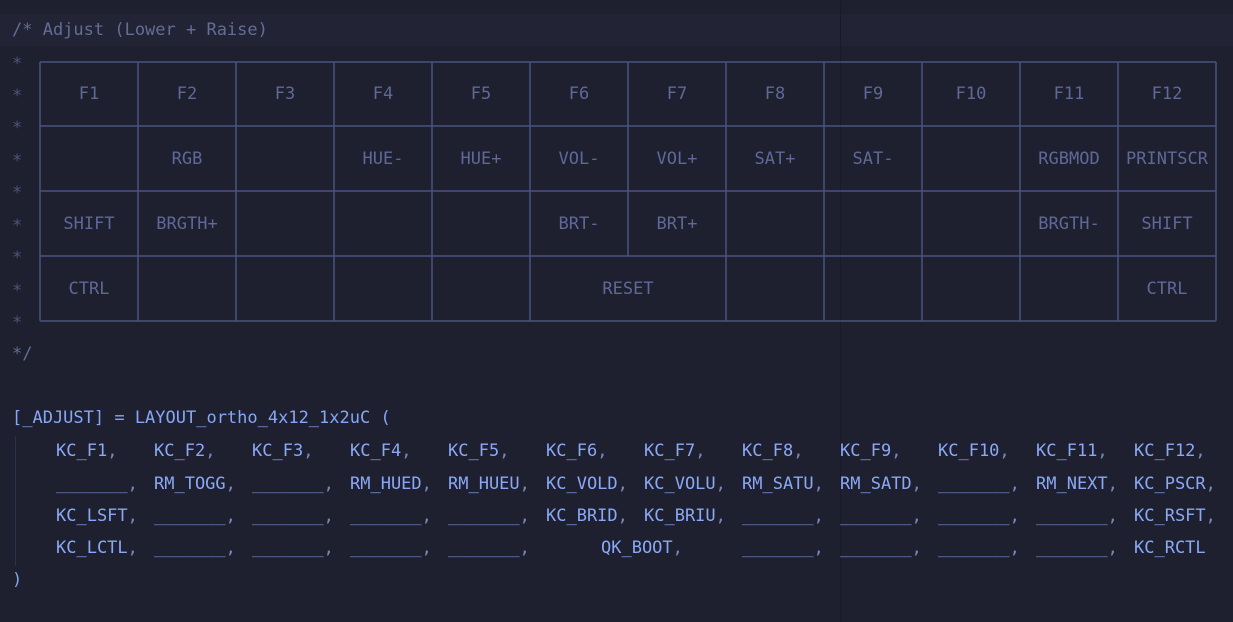 Image resolution: width=1233 pixels, height=622 pixels. Describe the element at coordinates (1069, 94) in the screenshot. I see `key-label: F11` at that location.